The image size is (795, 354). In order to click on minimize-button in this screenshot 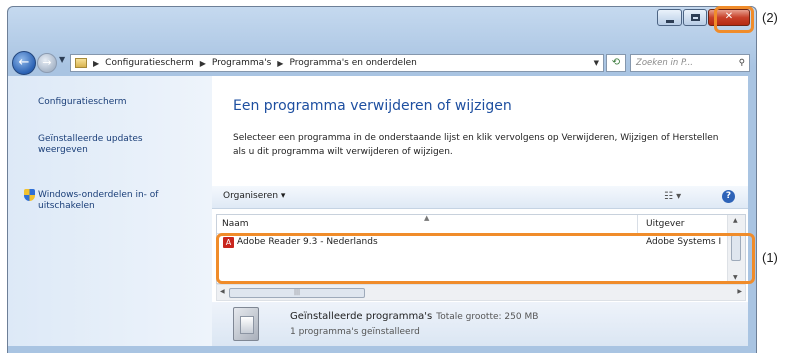, I will do `click(669, 17)`.